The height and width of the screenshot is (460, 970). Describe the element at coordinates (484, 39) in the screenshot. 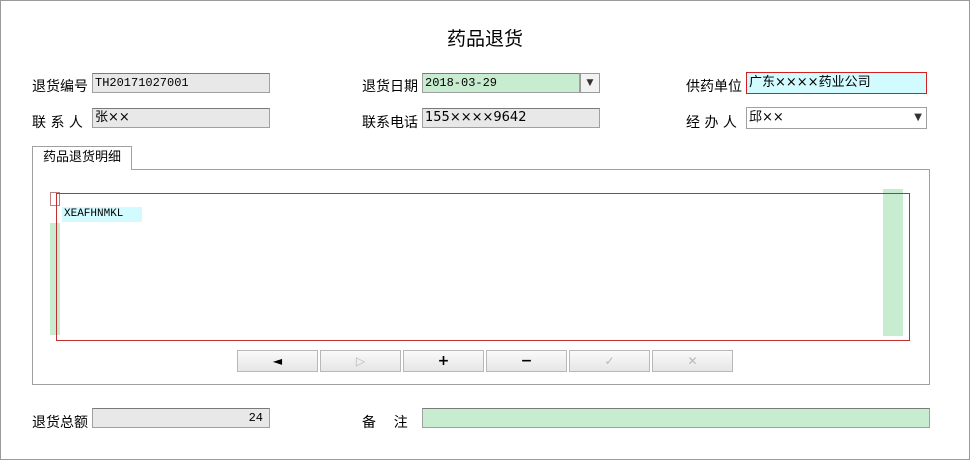

I see `form-title: 药品退货` at that location.